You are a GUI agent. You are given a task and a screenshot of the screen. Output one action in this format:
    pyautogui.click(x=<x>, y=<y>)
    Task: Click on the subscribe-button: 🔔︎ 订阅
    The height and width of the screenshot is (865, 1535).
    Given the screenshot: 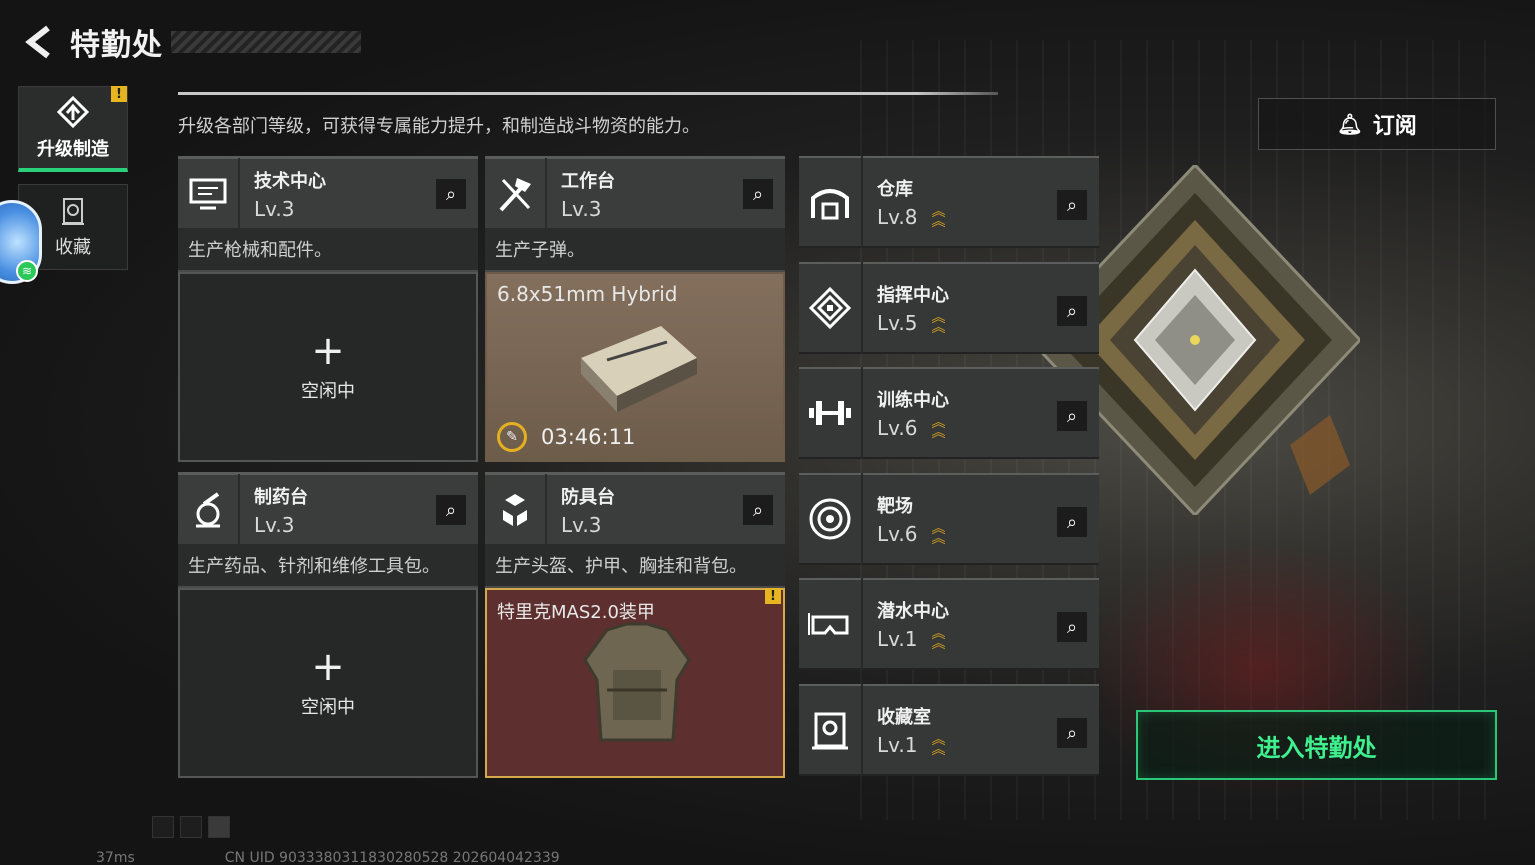 What is the action you would take?
    pyautogui.click(x=1377, y=124)
    